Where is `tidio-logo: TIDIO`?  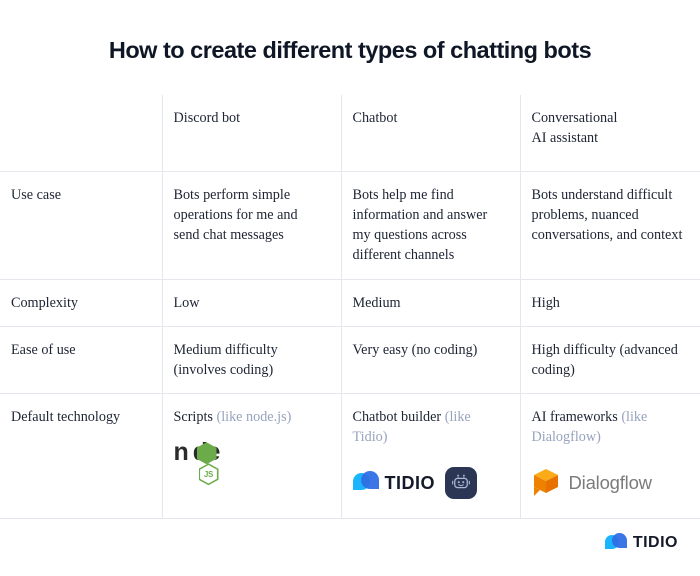 tidio-logo: TIDIO is located at coordinates (394, 483).